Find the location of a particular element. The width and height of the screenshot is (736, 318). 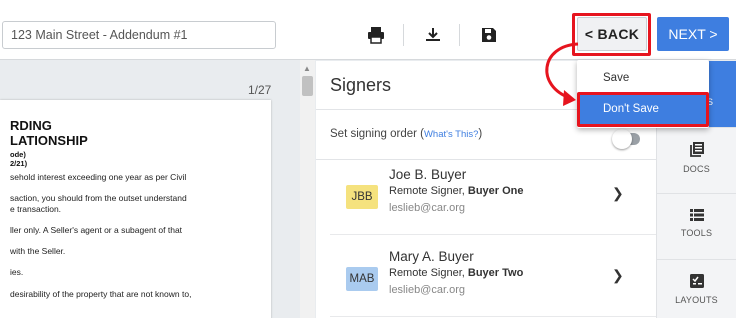

annotation-arrow-icon is located at coordinates (562, 74).